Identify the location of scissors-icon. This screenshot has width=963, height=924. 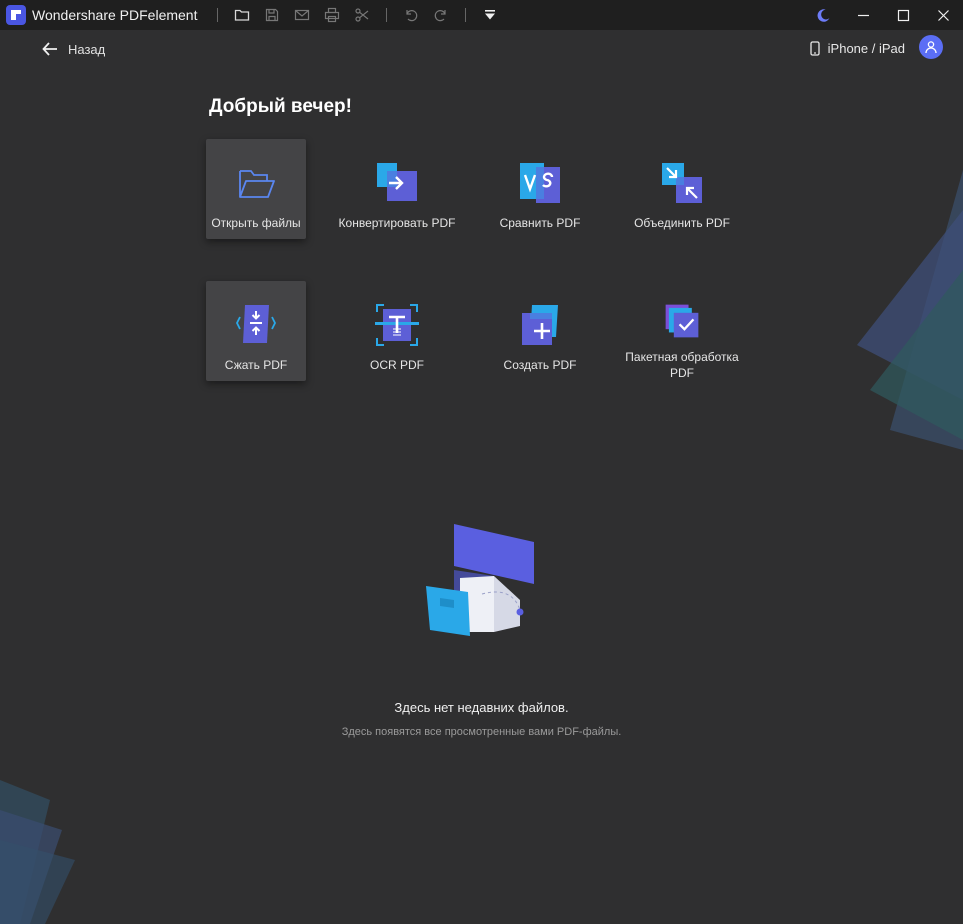
(362, 15).